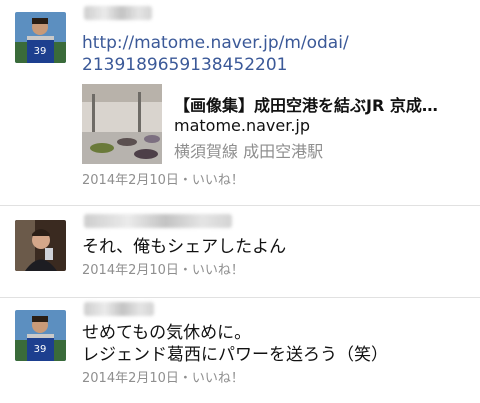  What do you see at coordinates (184, 247) in the screenshot?
I see `comment-text: それ、俺もシェアしたよん` at bounding box center [184, 247].